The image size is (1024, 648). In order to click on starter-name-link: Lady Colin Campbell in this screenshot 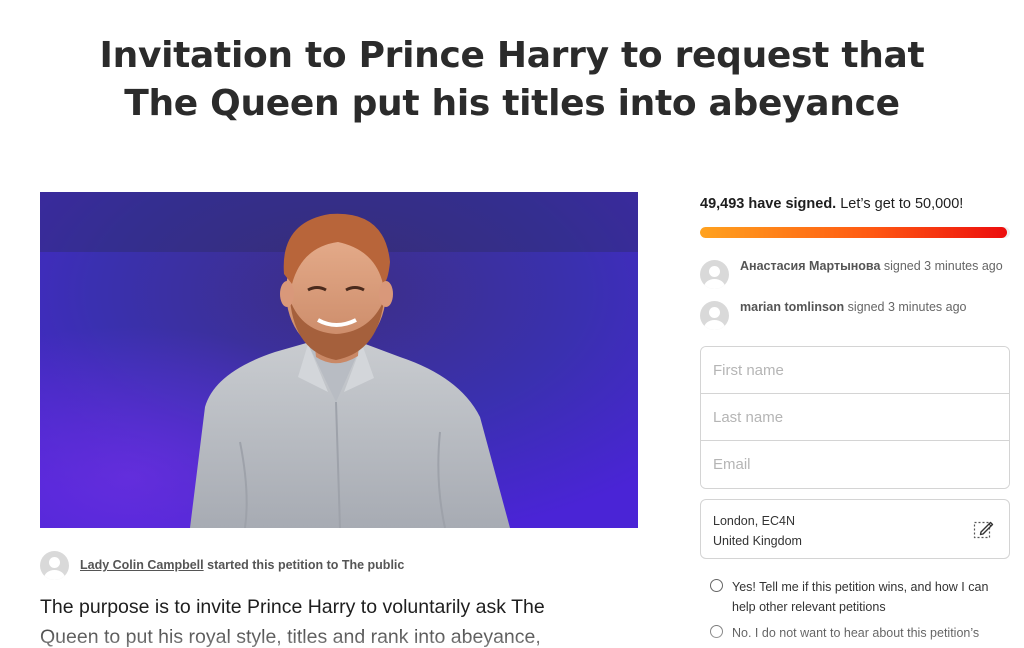, I will do `click(142, 565)`.